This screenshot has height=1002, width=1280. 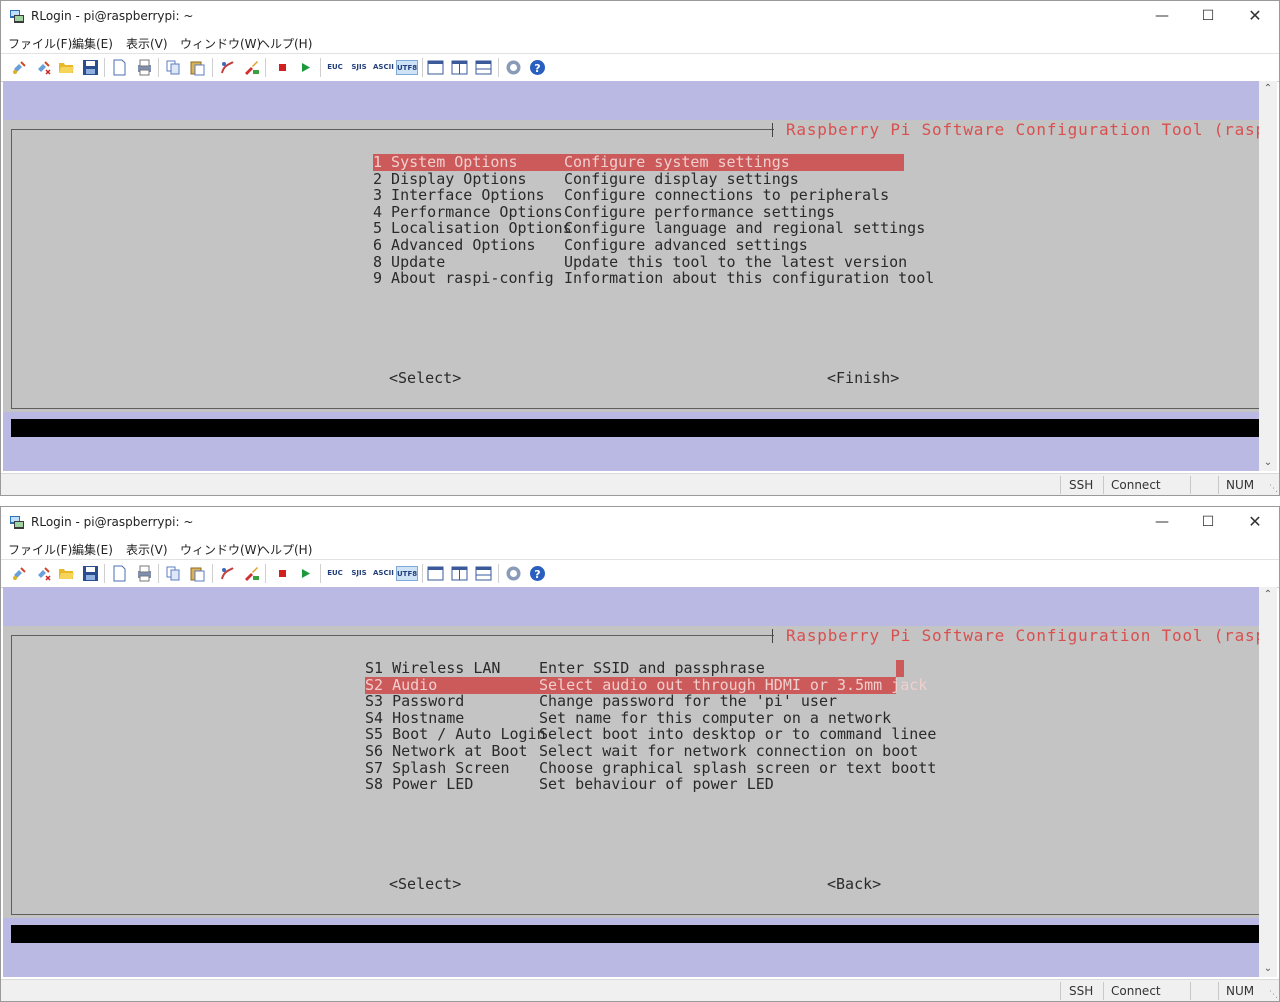 I want to click on menu-row-power-led: S8 Power LED Set behaviour of power LED, so click(x=630, y=784).